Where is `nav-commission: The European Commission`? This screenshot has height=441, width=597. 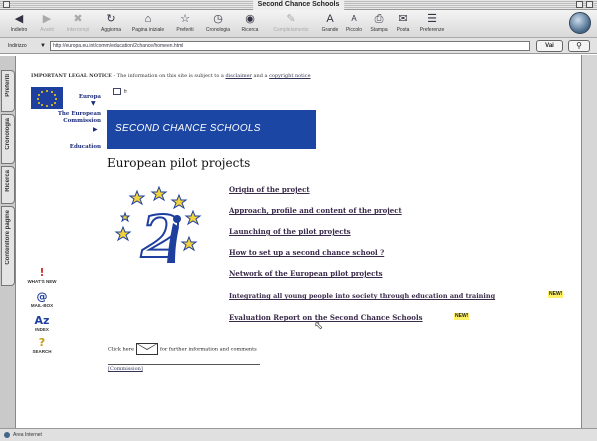
nav-commission: The European Commission is located at coordinates (74, 118).